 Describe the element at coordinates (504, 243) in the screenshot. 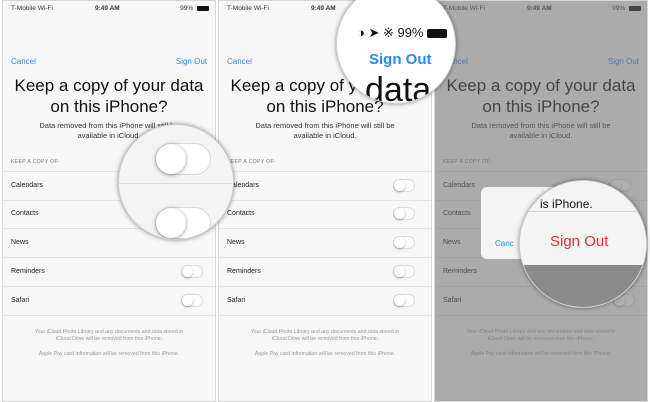

I see `alert-cancel-button: Canc` at that location.